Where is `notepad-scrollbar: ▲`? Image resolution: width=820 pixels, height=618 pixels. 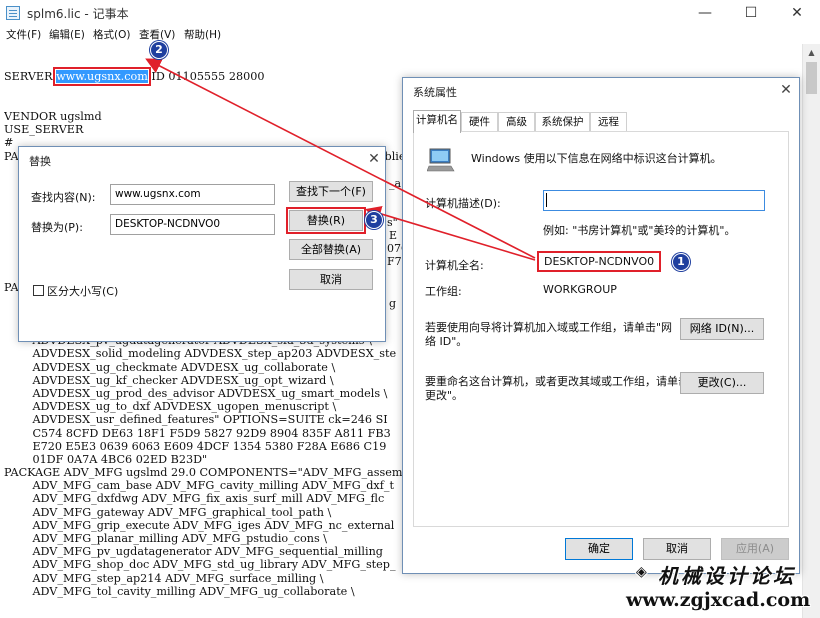
notepad-scrollbar: ▲ is located at coordinates (811, 331).